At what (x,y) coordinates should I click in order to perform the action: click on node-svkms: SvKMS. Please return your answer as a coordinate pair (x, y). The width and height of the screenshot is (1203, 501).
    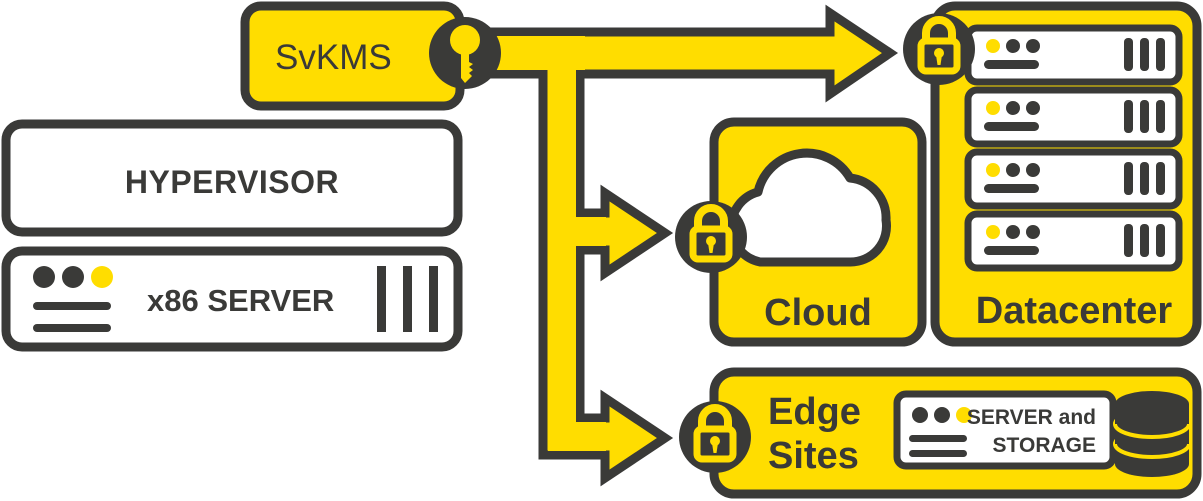
    Looking at the image, I should click on (370, 56).